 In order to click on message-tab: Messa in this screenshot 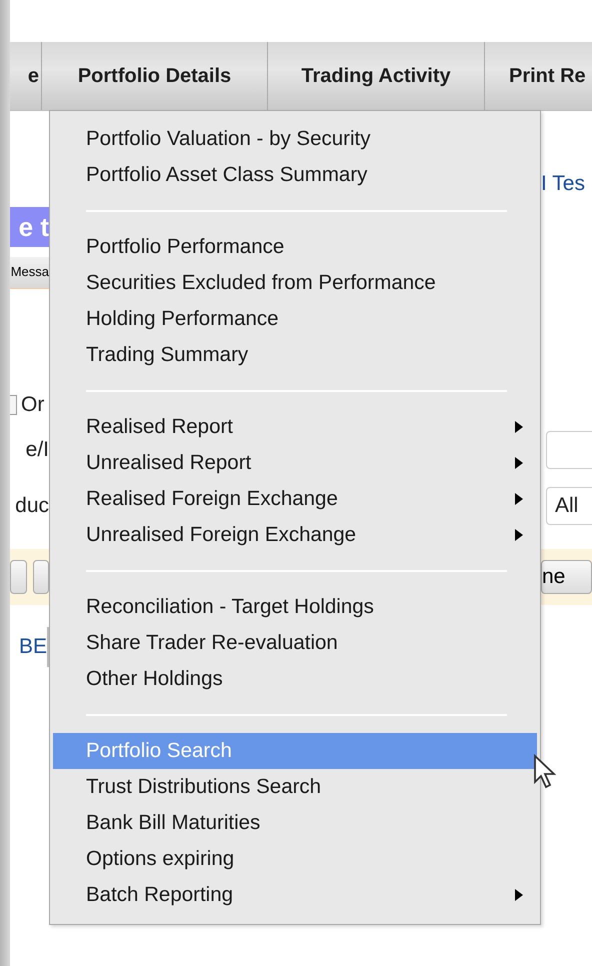, I will do `click(29, 273)`.